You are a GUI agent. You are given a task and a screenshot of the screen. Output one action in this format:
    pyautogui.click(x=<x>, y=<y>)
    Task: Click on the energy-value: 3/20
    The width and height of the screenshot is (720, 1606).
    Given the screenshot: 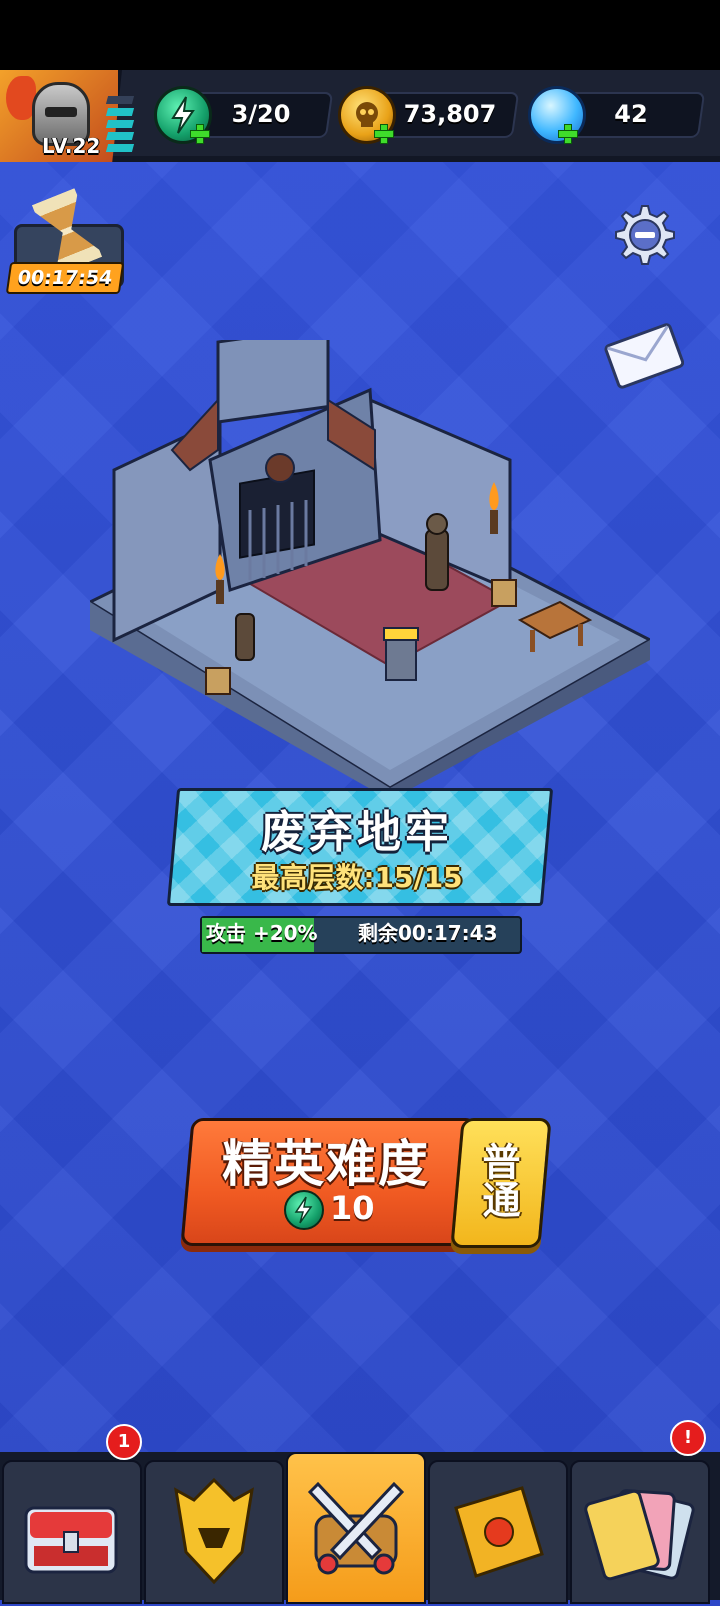 What is the action you would take?
    pyautogui.click(x=261, y=114)
    